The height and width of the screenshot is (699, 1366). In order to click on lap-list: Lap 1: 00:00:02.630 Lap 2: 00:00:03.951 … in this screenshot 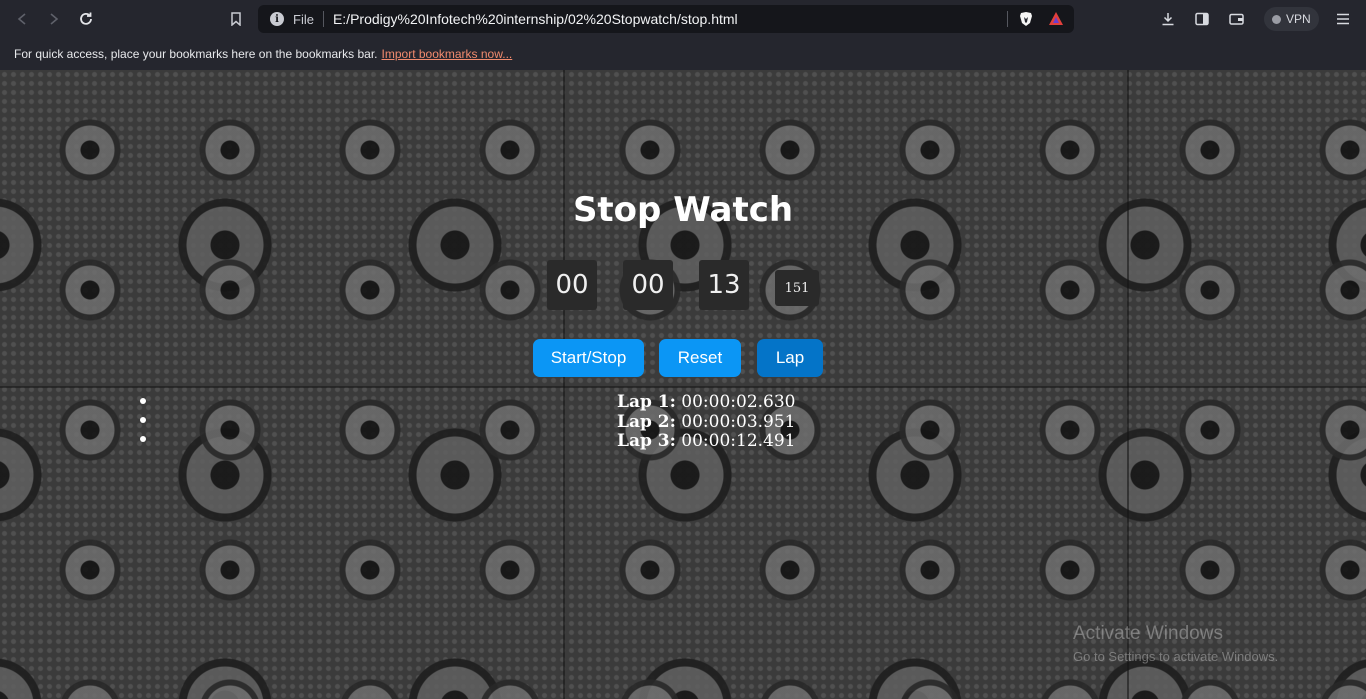, I will do `click(706, 422)`.